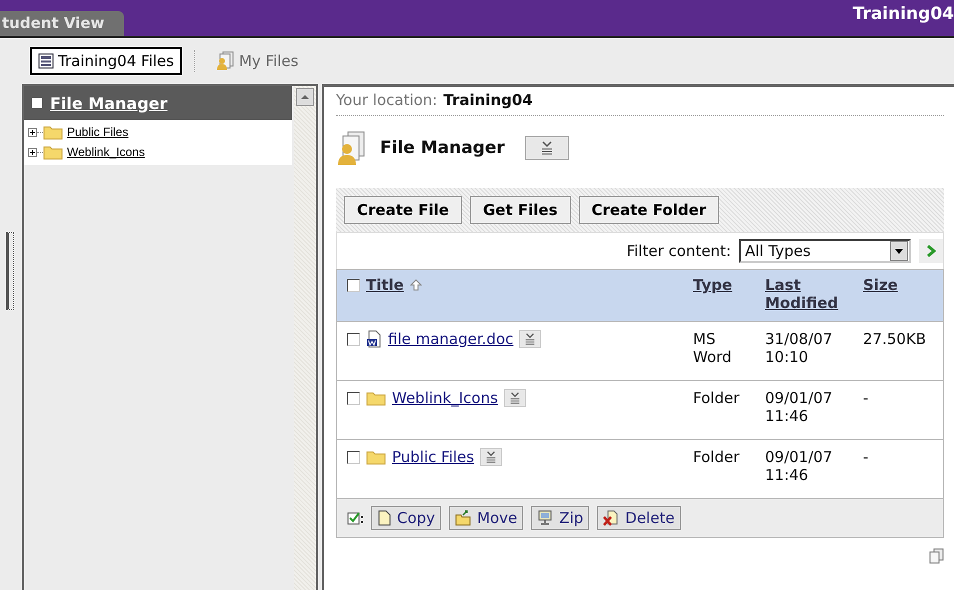 This screenshot has height=590, width=954. Describe the element at coordinates (560, 518) in the screenshot. I see `bulk-action-button: Zip` at that location.